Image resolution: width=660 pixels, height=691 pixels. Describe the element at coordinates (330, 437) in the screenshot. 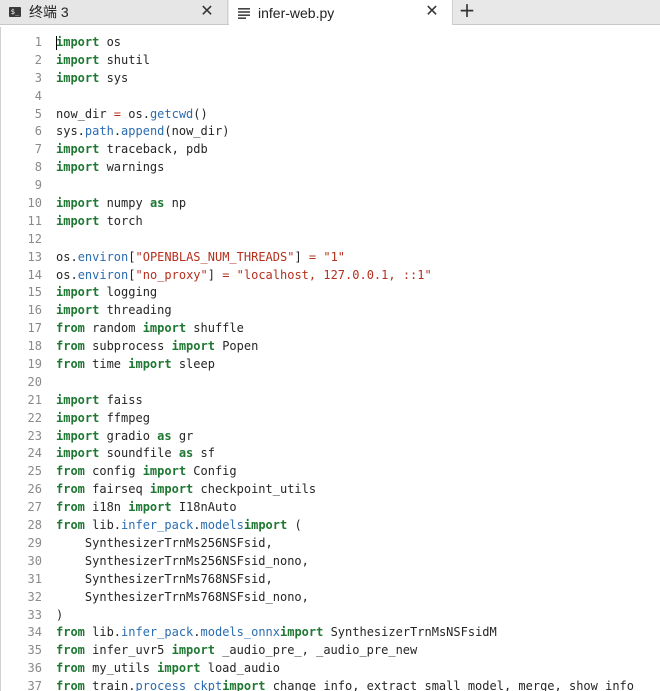

I see `code-line: 23 import gradio as gr` at that location.